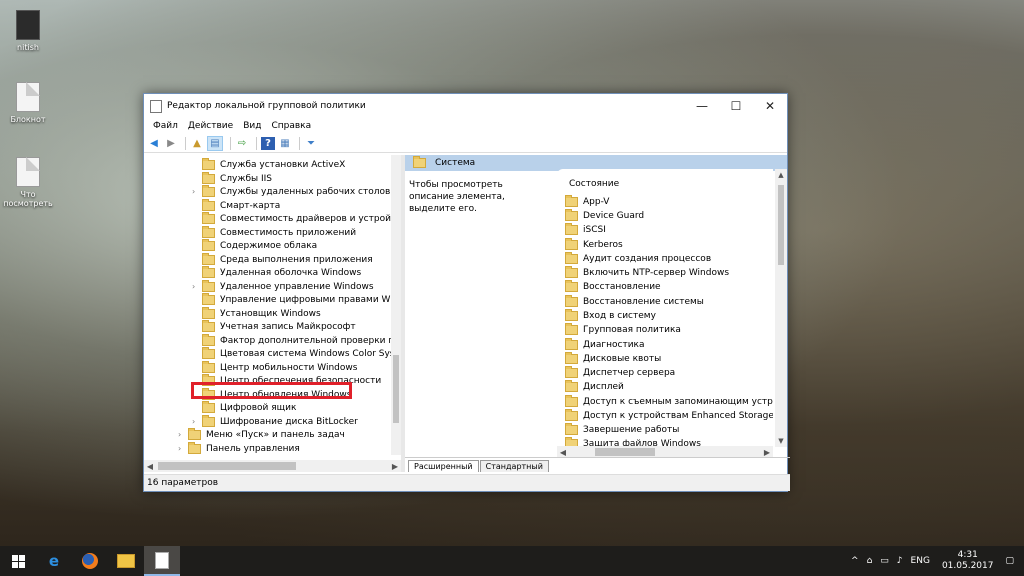 The width and height of the screenshot is (1024, 576). What do you see at coordinates (594, 386) in the screenshot?
I see `list-item: Дисплей` at bounding box center [594, 386].